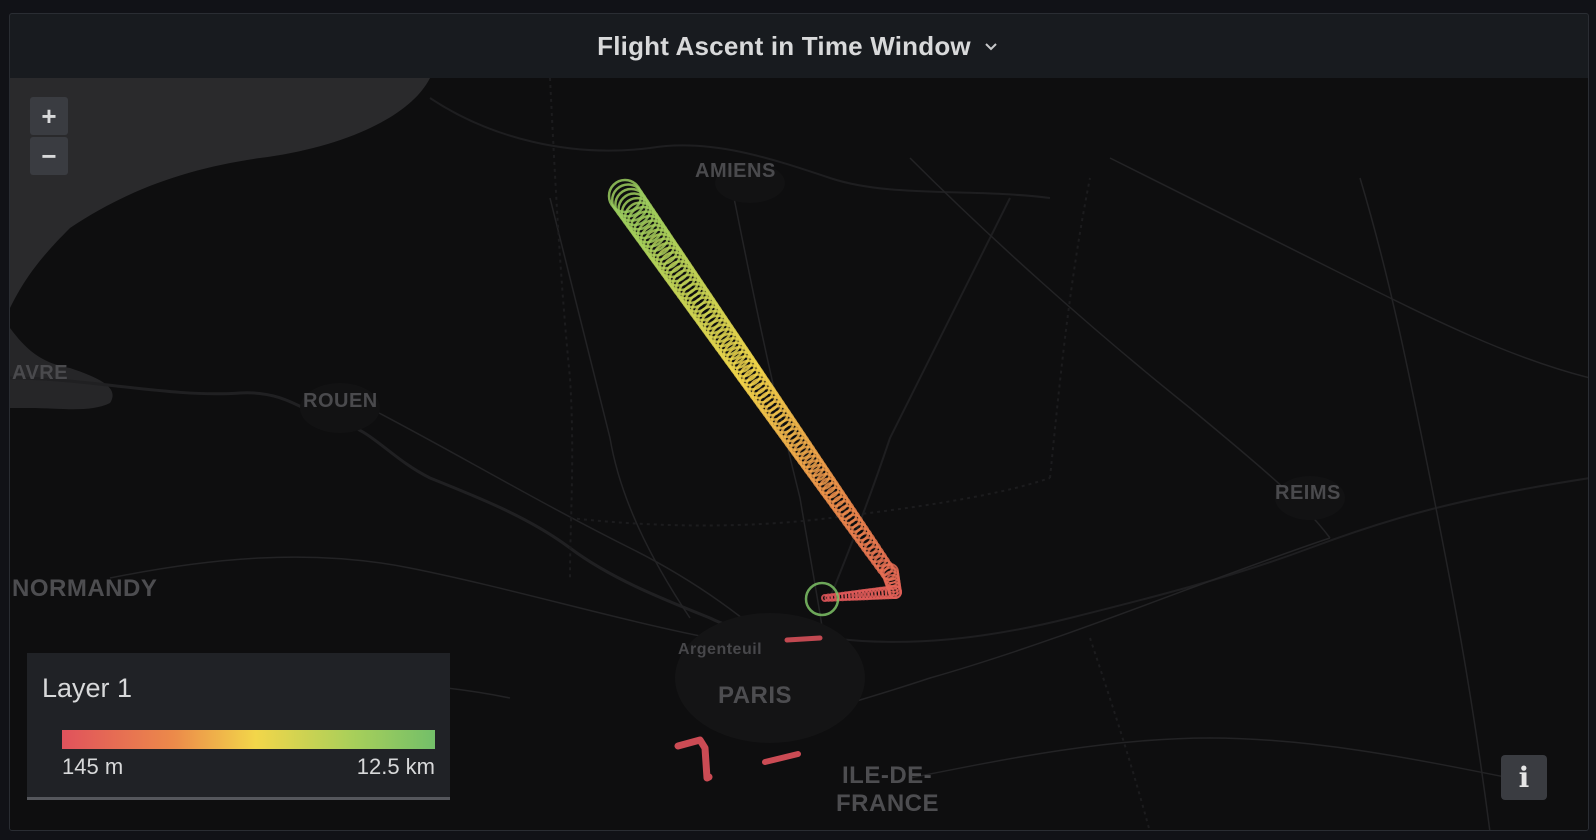  Describe the element at coordinates (754, 397) in the screenshot. I see `flight-track` at that location.